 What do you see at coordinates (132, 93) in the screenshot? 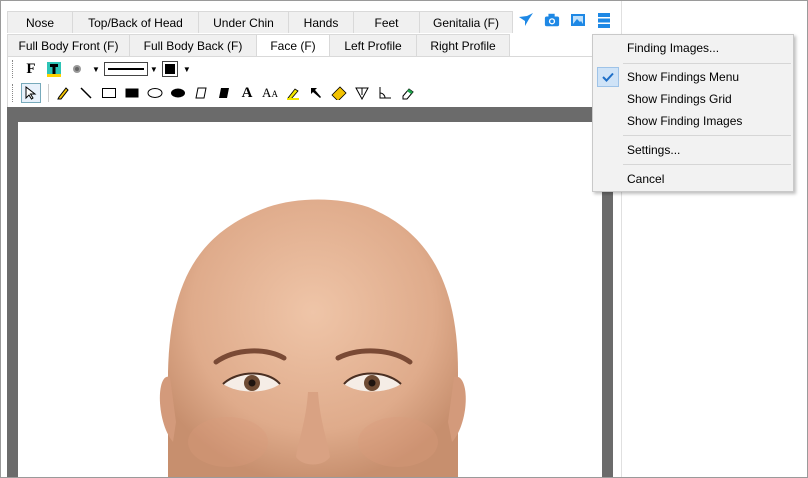
I see `filled-rectangle-tool` at bounding box center [132, 93].